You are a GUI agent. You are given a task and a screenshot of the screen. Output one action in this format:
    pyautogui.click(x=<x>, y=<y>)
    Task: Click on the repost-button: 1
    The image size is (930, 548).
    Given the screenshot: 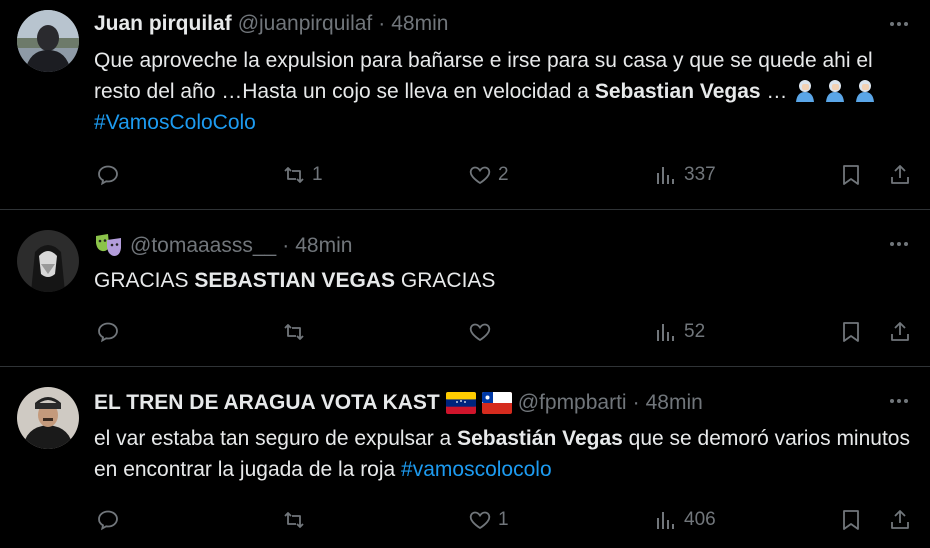 What is the action you would take?
    pyautogui.click(x=302, y=175)
    